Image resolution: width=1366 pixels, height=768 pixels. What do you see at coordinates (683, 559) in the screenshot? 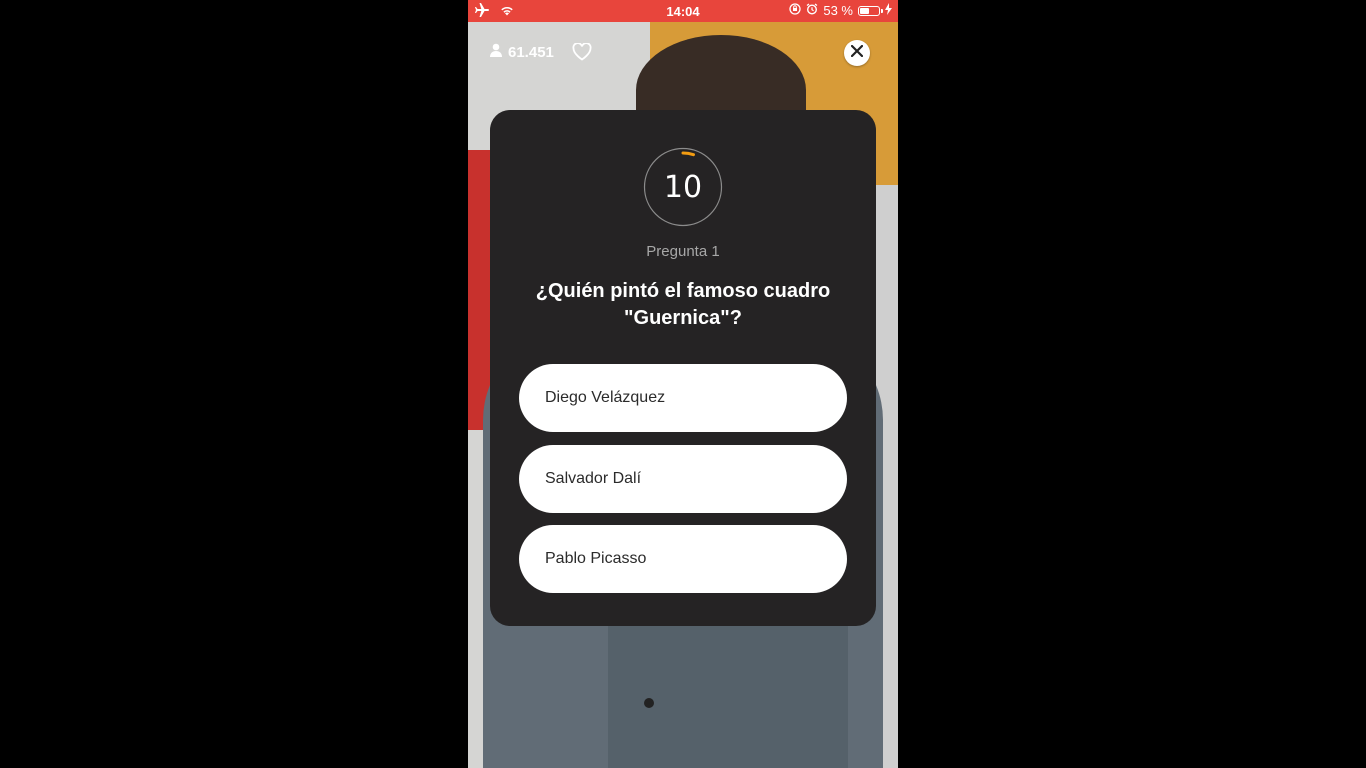
I see `answer-option: Pablo Picasso` at bounding box center [683, 559].